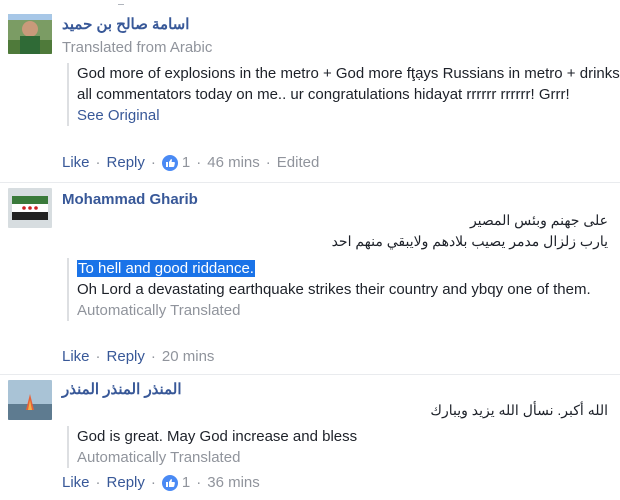 This screenshot has height=500, width=620. I want to click on comment-actions: Like · Reply · 1 · 46 mins · Edited, so click(191, 162).